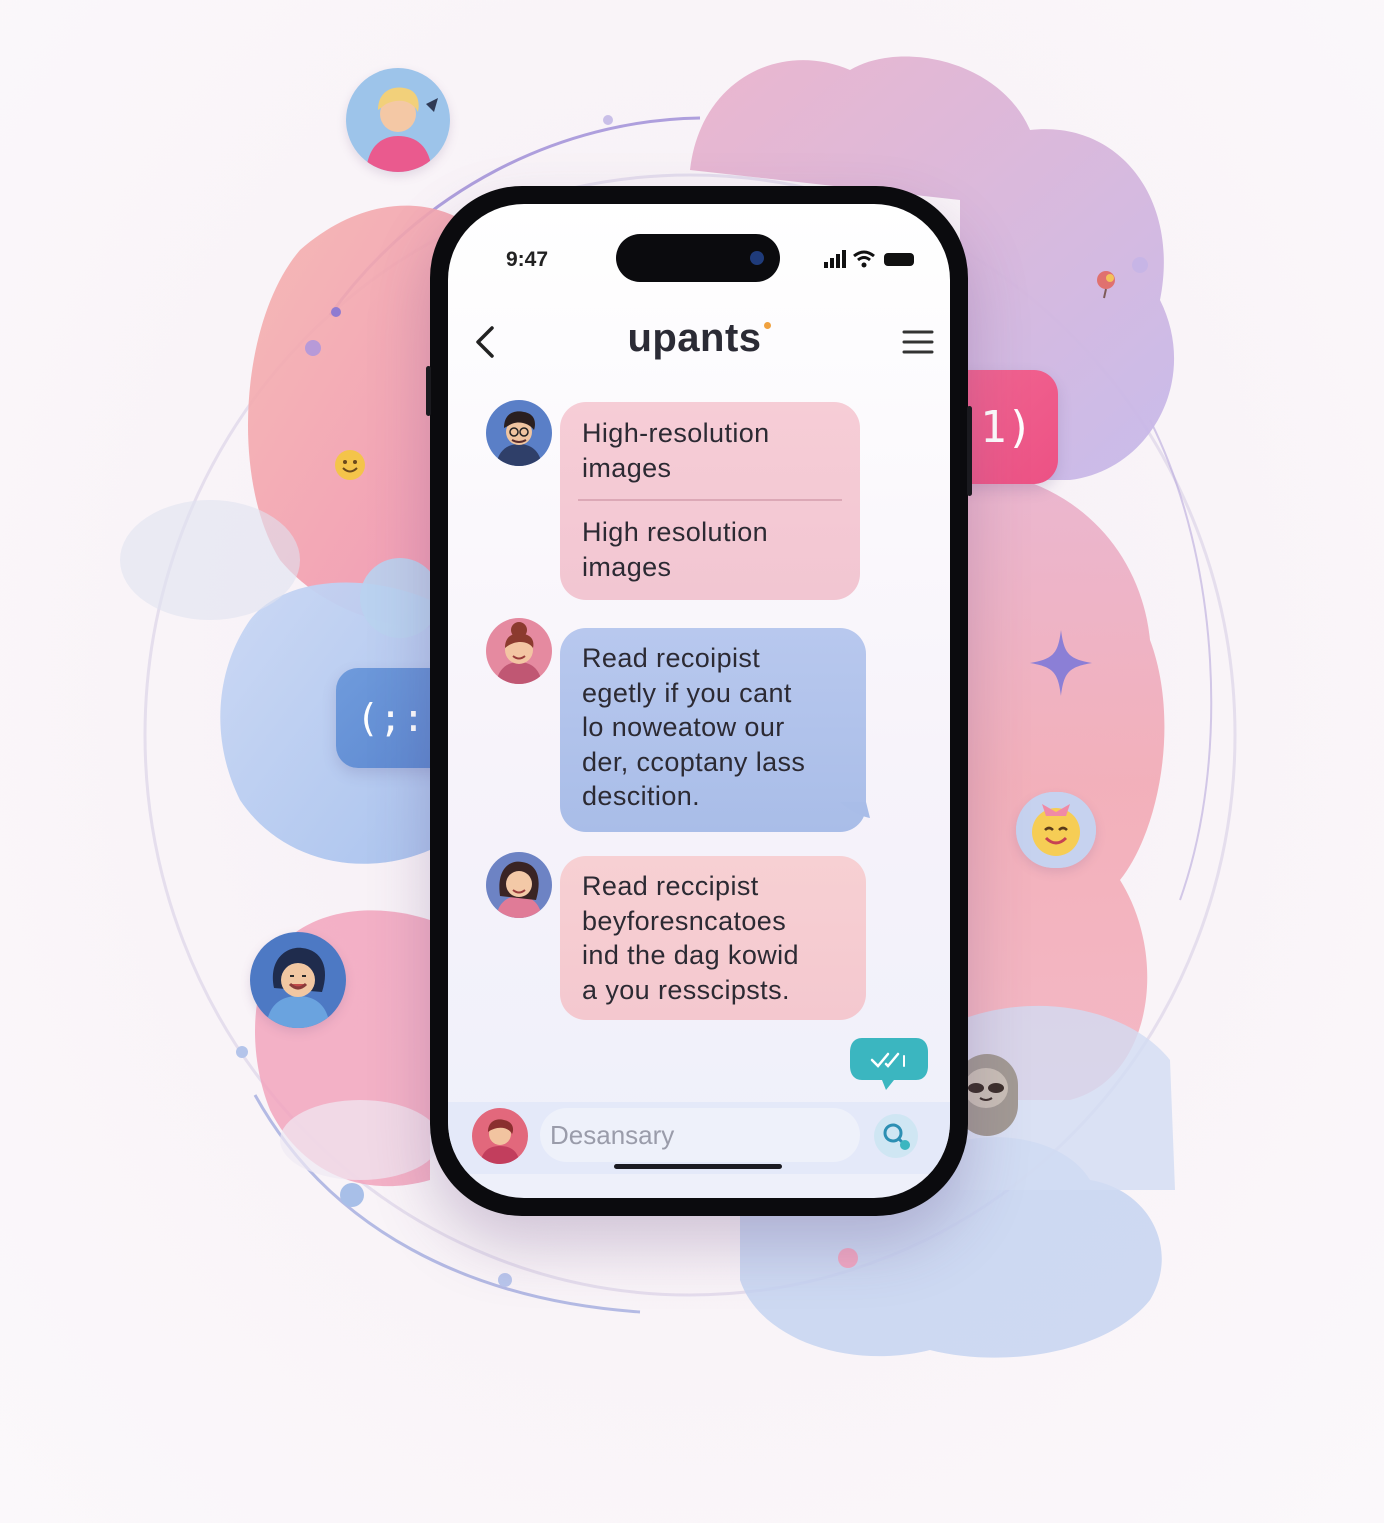 The image size is (1384, 1523). What do you see at coordinates (969, 451) in the screenshot?
I see `phone-power-button` at bounding box center [969, 451].